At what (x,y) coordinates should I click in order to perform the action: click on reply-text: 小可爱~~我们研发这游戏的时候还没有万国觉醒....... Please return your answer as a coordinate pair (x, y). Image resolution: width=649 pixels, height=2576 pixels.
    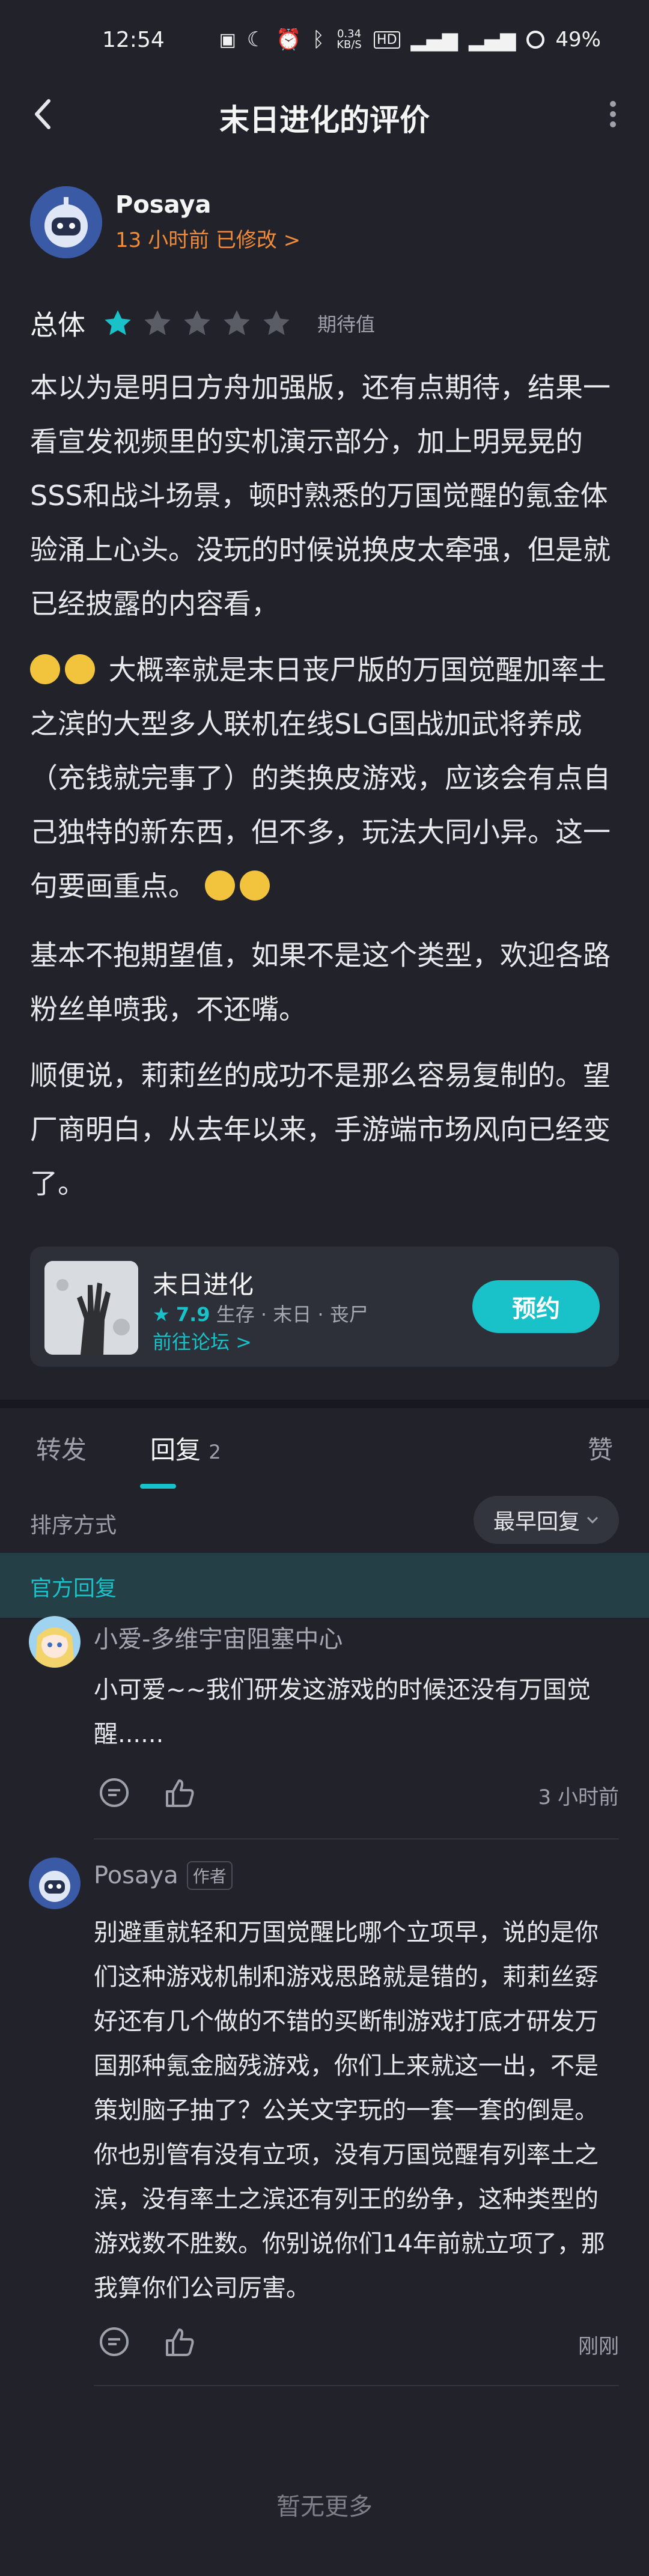
    Looking at the image, I should click on (343, 1712).